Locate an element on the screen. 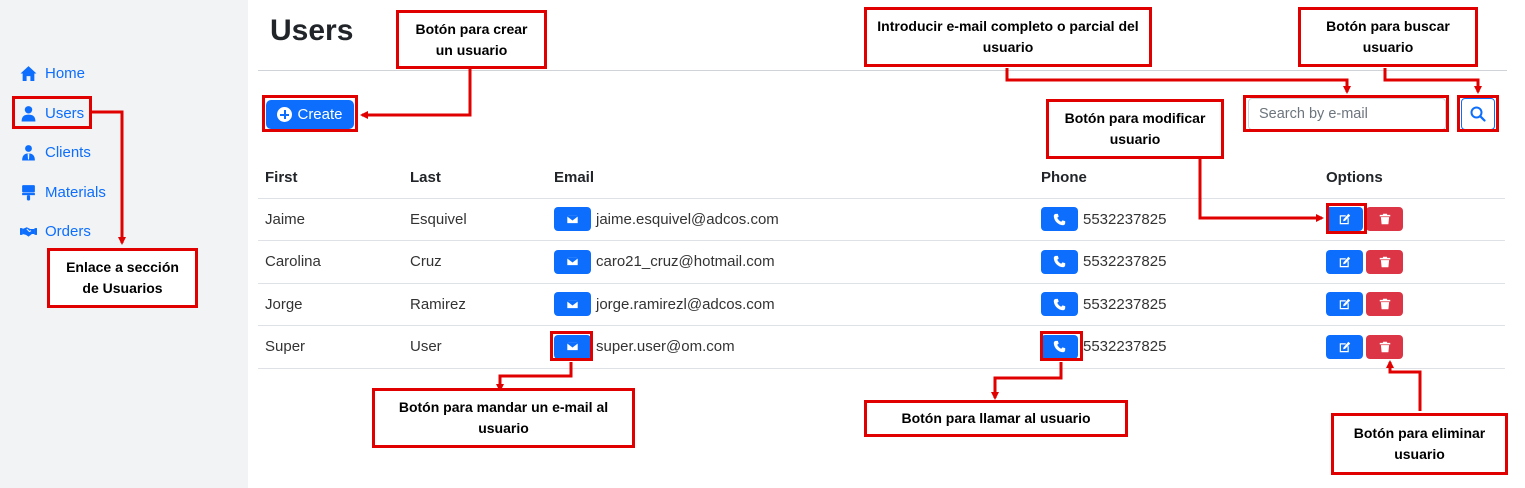 The height and width of the screenshot is (488, 1525). highlight-email-button is located at coordinates (571, 346).